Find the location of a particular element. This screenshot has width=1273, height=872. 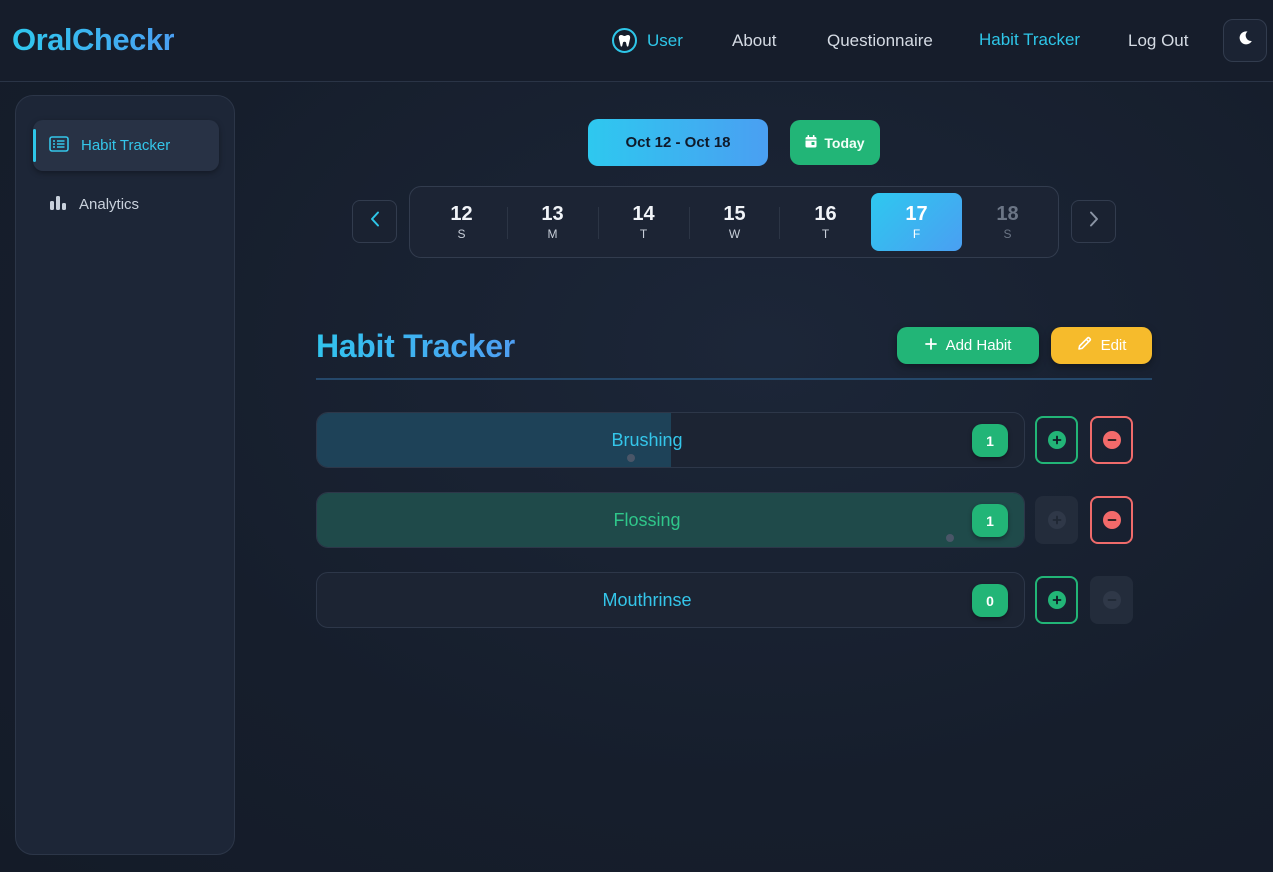

sidebar-item-analytics: Analytics is located at coordinates (126, 204).